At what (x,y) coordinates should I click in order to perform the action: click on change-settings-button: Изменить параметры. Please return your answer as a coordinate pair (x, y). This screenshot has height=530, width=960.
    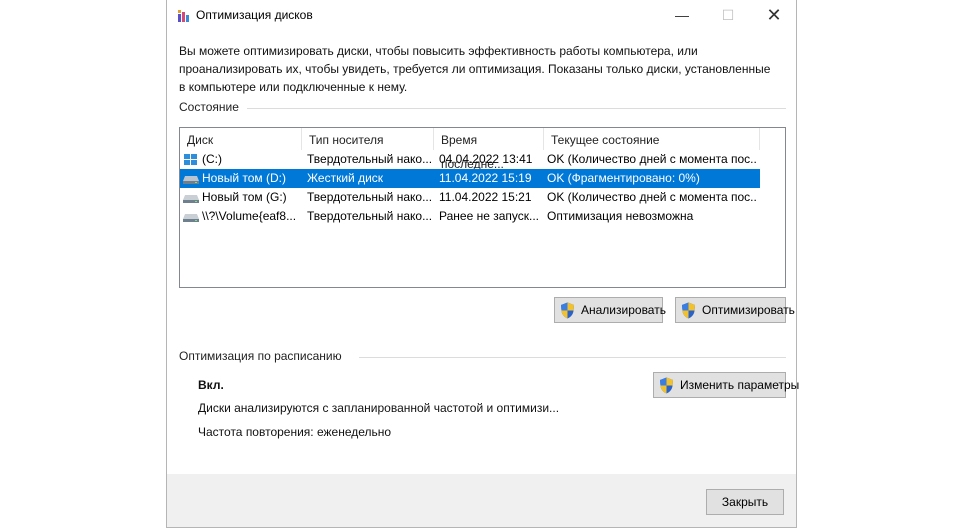
    Looking at the image, I should click on (726, 385).